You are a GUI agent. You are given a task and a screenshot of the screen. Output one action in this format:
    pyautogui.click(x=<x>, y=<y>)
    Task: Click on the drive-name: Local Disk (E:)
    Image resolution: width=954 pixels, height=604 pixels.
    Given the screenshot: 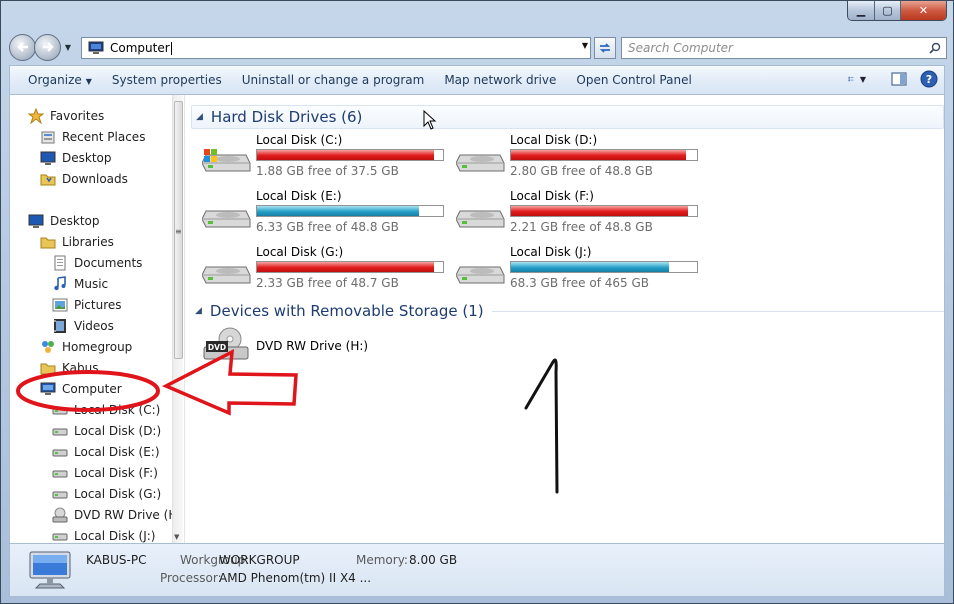 What is the action you would take?
    pyautogui.click(x=299, y=196)
    